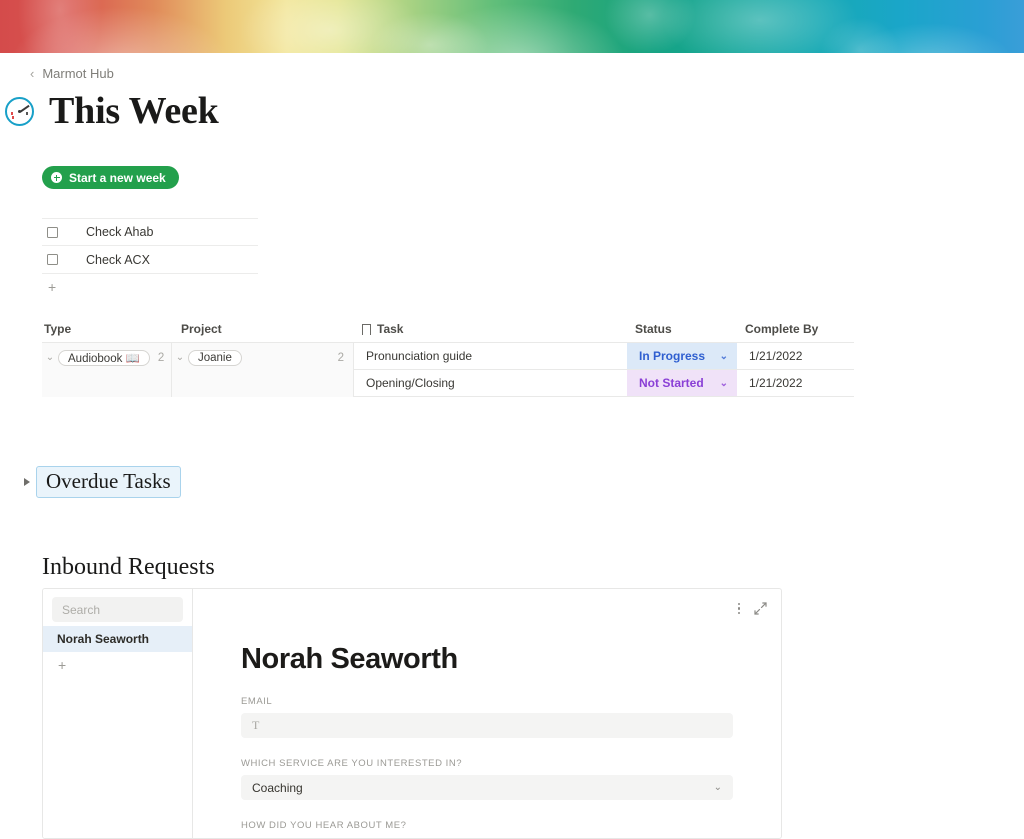  I want to click on checklist-item: Check ACX, so click(150, 260).